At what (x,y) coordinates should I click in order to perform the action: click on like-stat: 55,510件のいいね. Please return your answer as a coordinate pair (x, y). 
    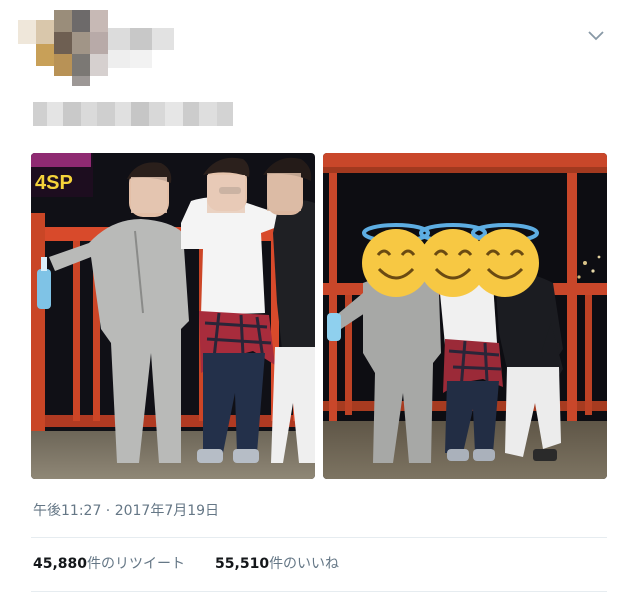
    Looking at the image, I should click on (277, 563).